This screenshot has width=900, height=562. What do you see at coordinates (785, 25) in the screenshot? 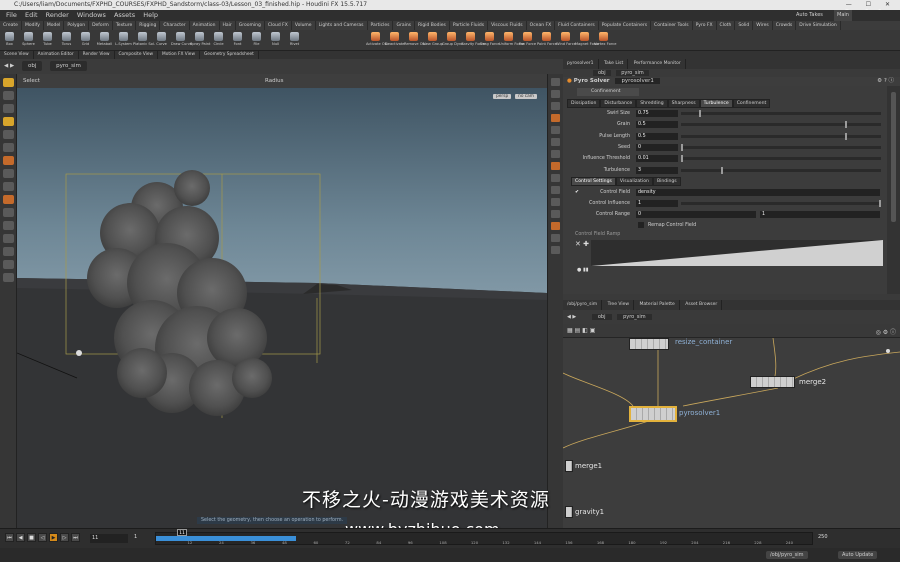
I see `shelf-tab: Crowds` at bounding box center [785, 25].